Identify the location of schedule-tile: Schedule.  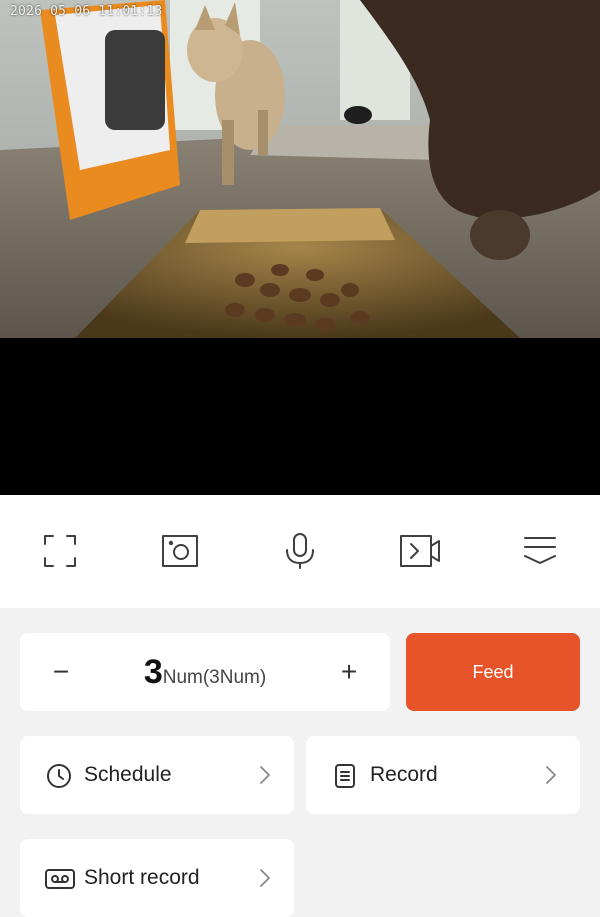
(157, 775).